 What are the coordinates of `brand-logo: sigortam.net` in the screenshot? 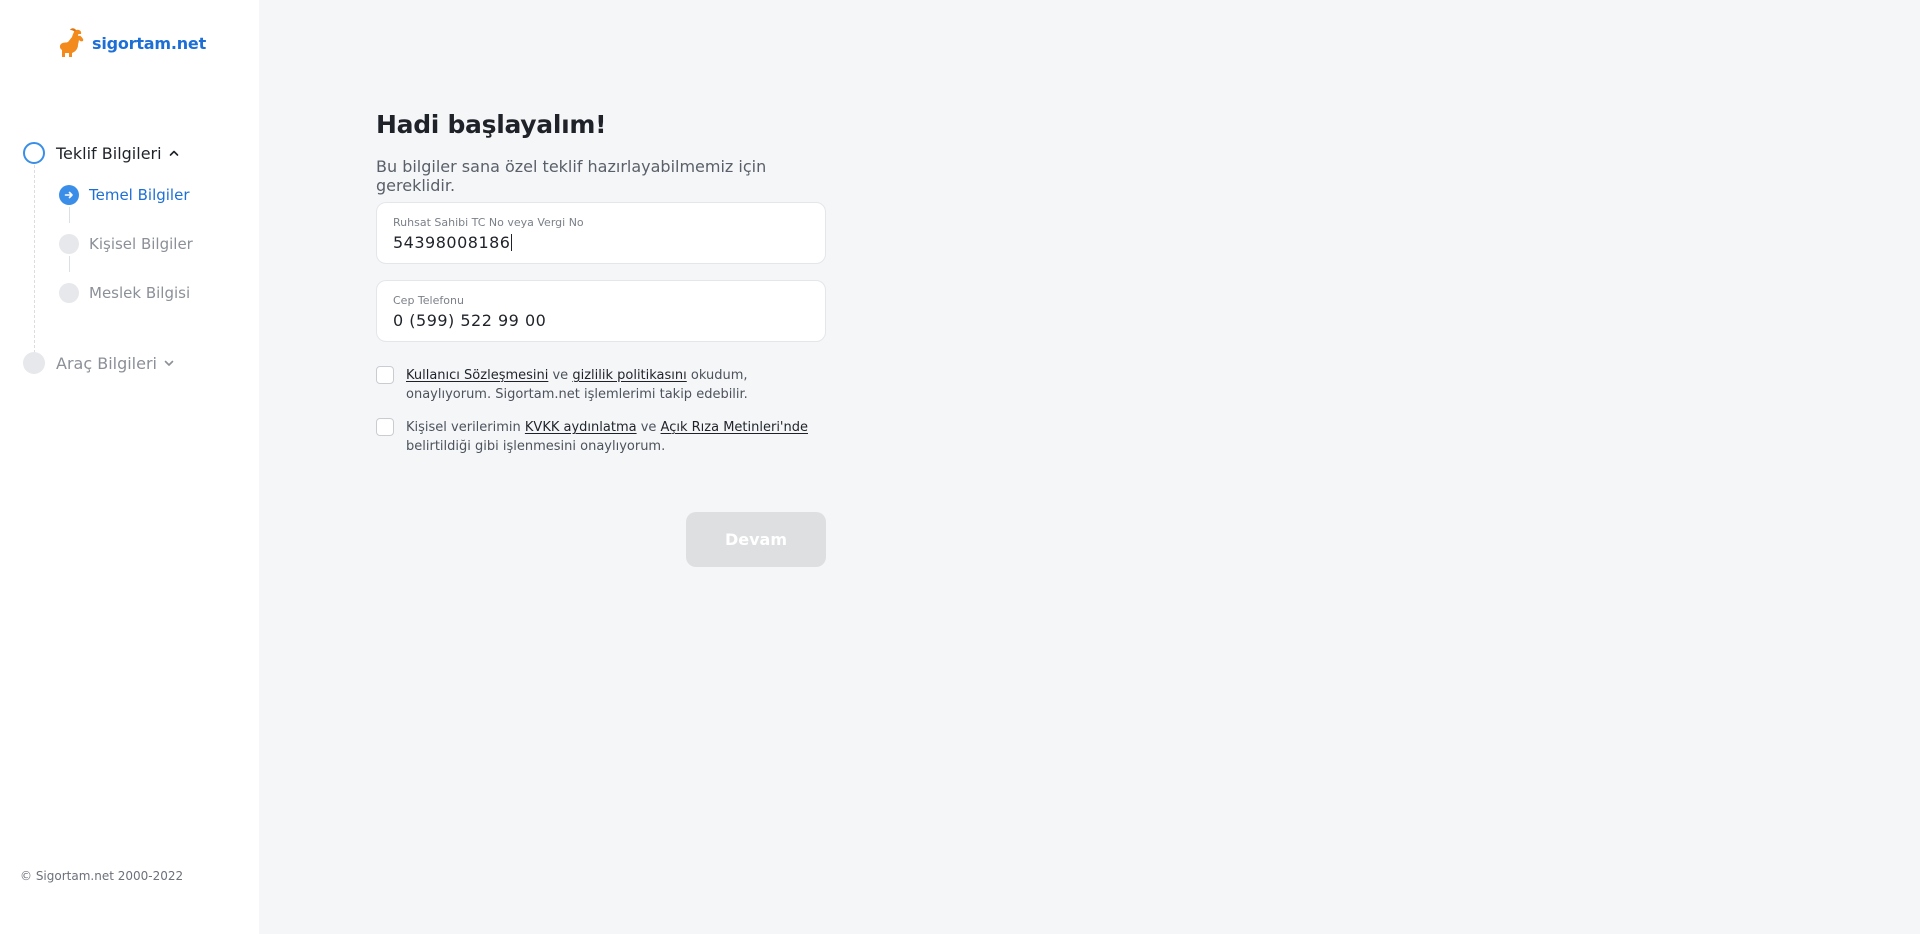 It's located at (132, 43).